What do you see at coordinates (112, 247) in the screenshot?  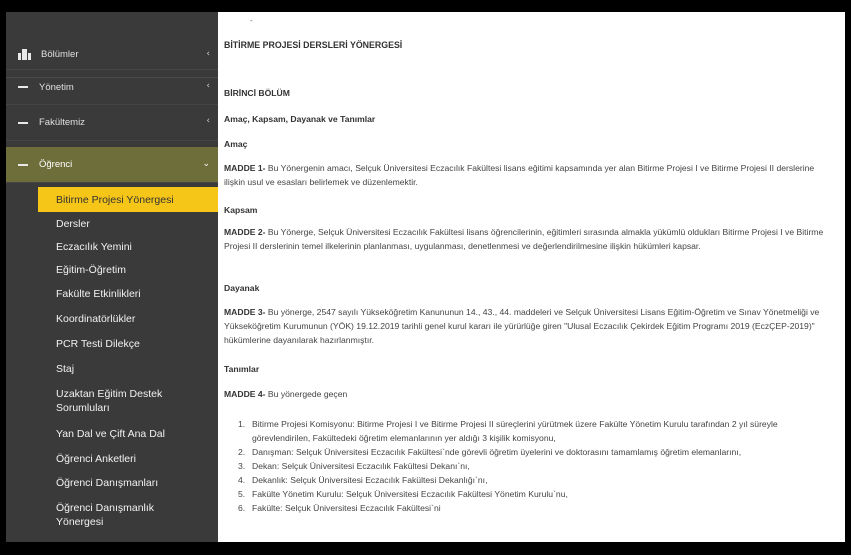 I see `sidebar-sub-eczacilik-yemini: Eczacılık Yemini` at bounding box center [112, 247].